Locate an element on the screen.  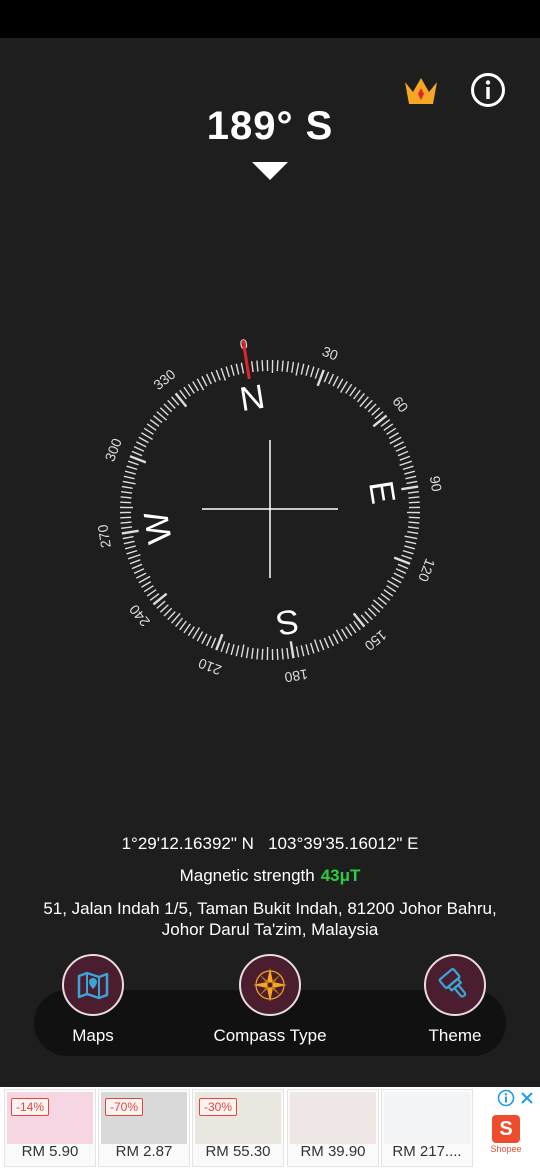
magnetic-strength: Magnetic strength 43μT is located at coordinates (270, 876).